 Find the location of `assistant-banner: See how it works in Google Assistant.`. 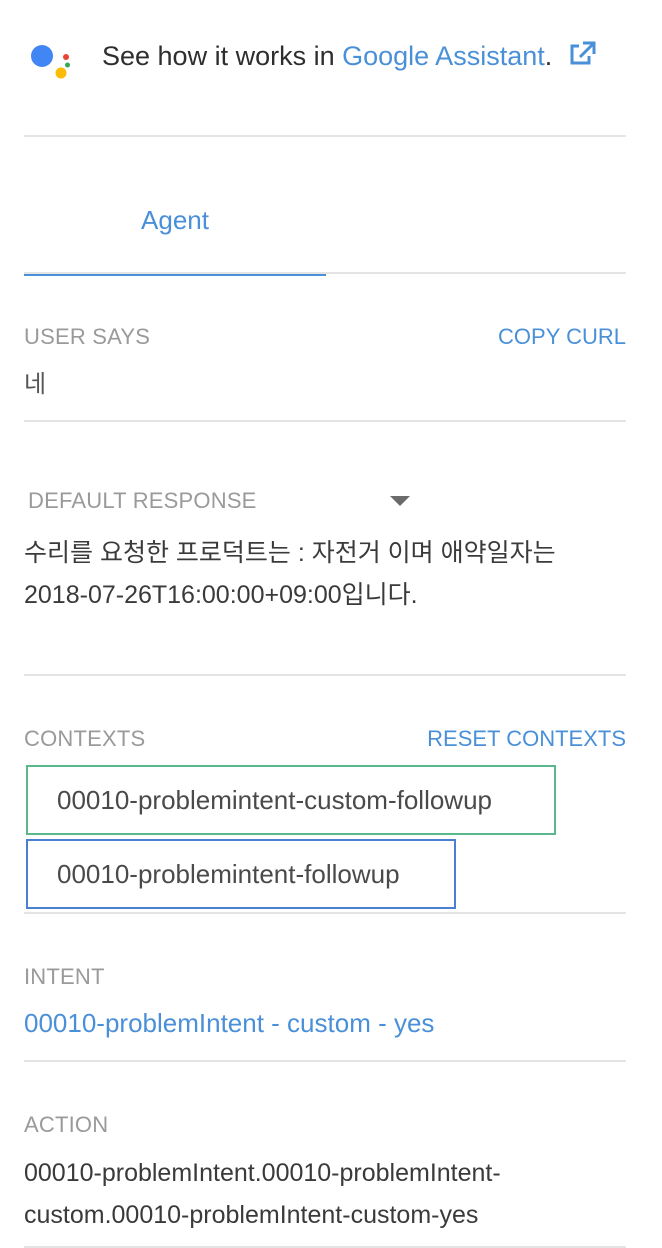

assistant-banner: See how it works in Google Assistant. is located at coordinates (325, 68).